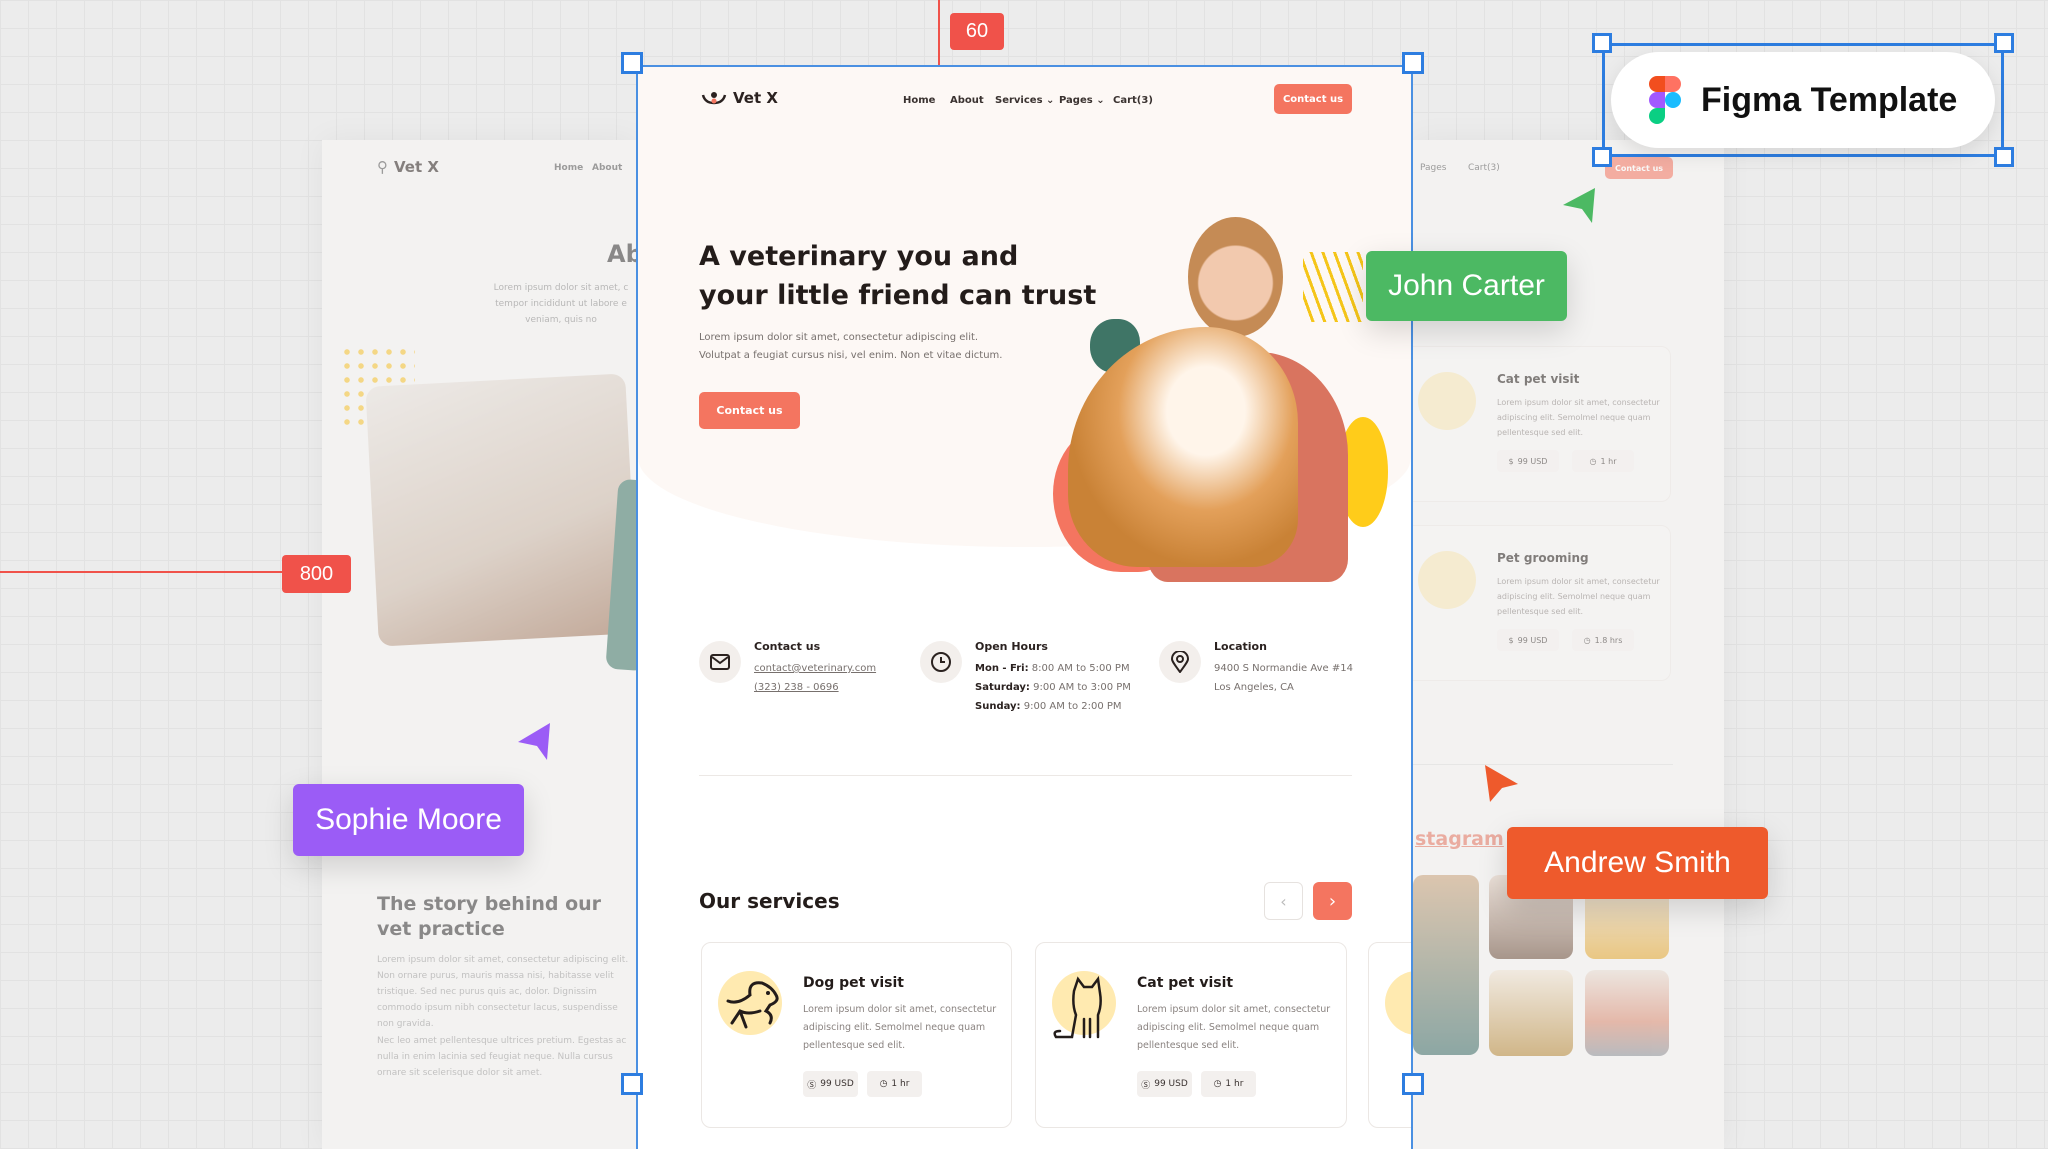 The height and width of the screenshot is (1149, 2048). What do you see at coordinates (1052, 668) in the screenshot?
I see `hours-row: Mon - Fri: 8:00 AM to 5:00 PM` at bounding box center [1052, 668].